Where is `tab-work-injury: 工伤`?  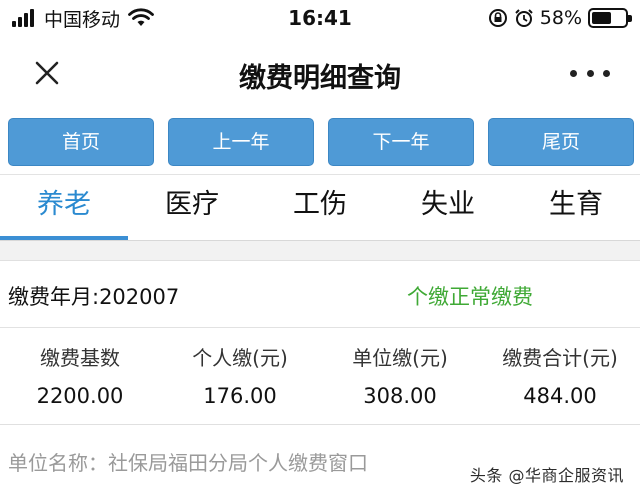
tab-work-injury: 工伤 is located at coordinates (320, 206).